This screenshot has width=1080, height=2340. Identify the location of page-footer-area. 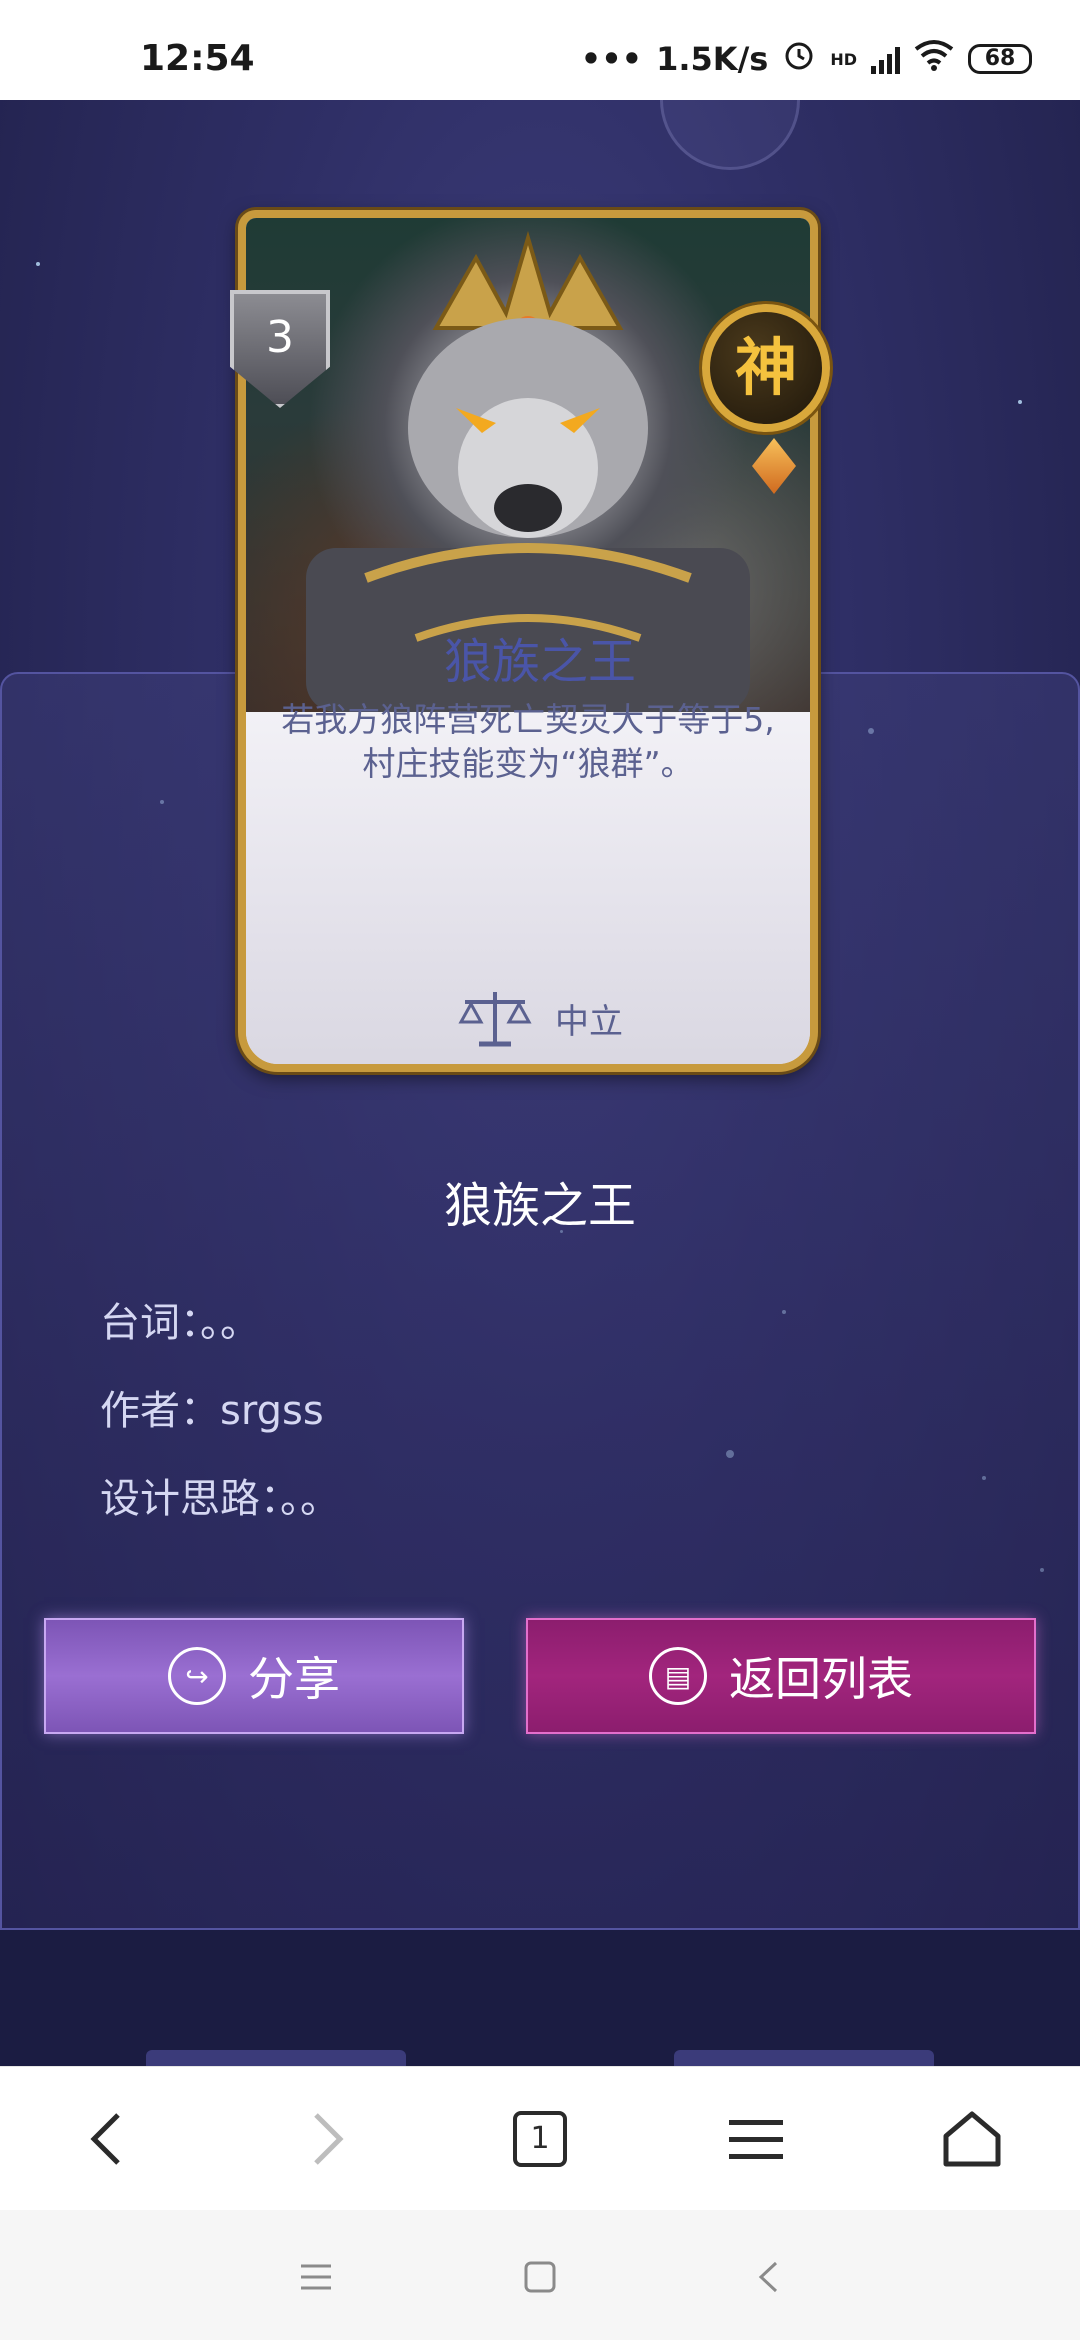
(540, 1998).